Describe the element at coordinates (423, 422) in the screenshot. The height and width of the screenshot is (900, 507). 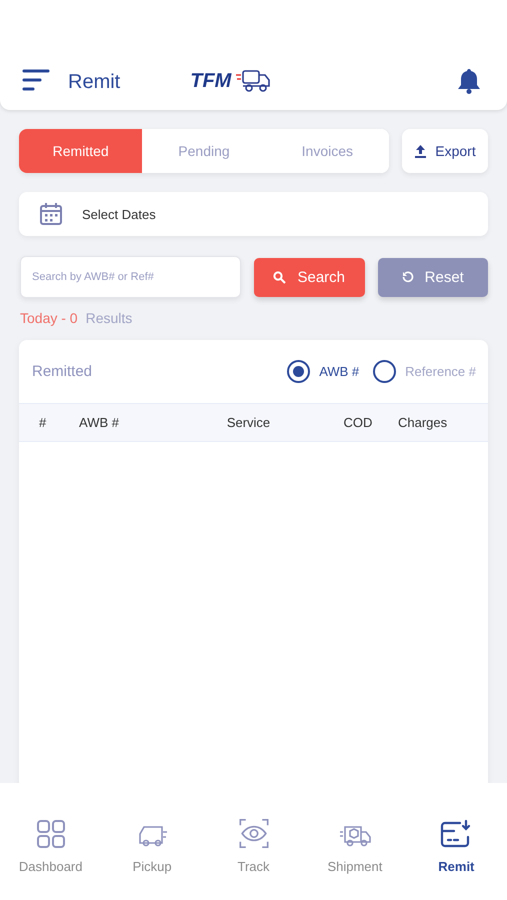
I see `column-header: Charges` at that location.